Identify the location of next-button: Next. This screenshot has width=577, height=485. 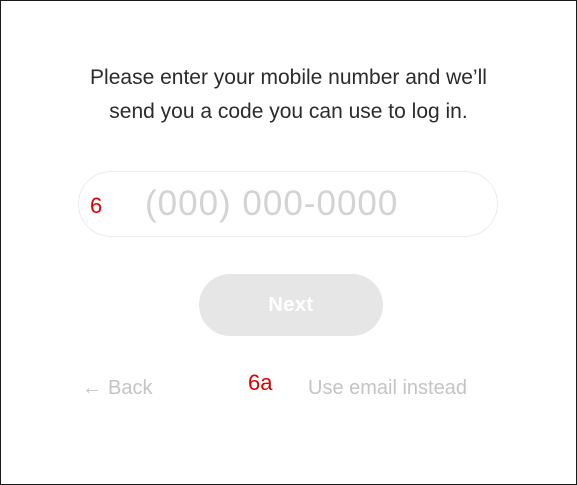
(291, 305).